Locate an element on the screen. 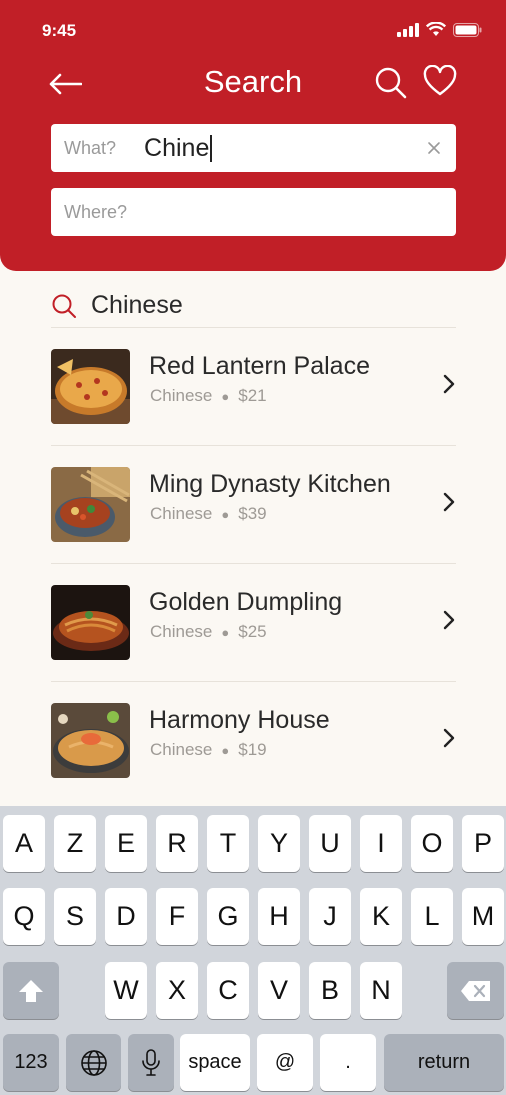  key-g: G is located at coordinates (228, 916).